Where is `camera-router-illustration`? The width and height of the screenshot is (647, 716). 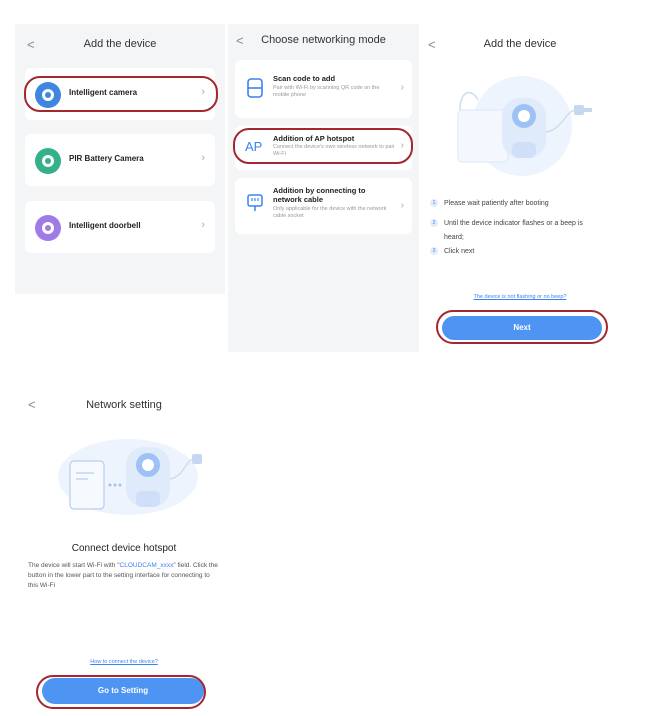 camera-router-illustration is located at coordinates (524, 126).